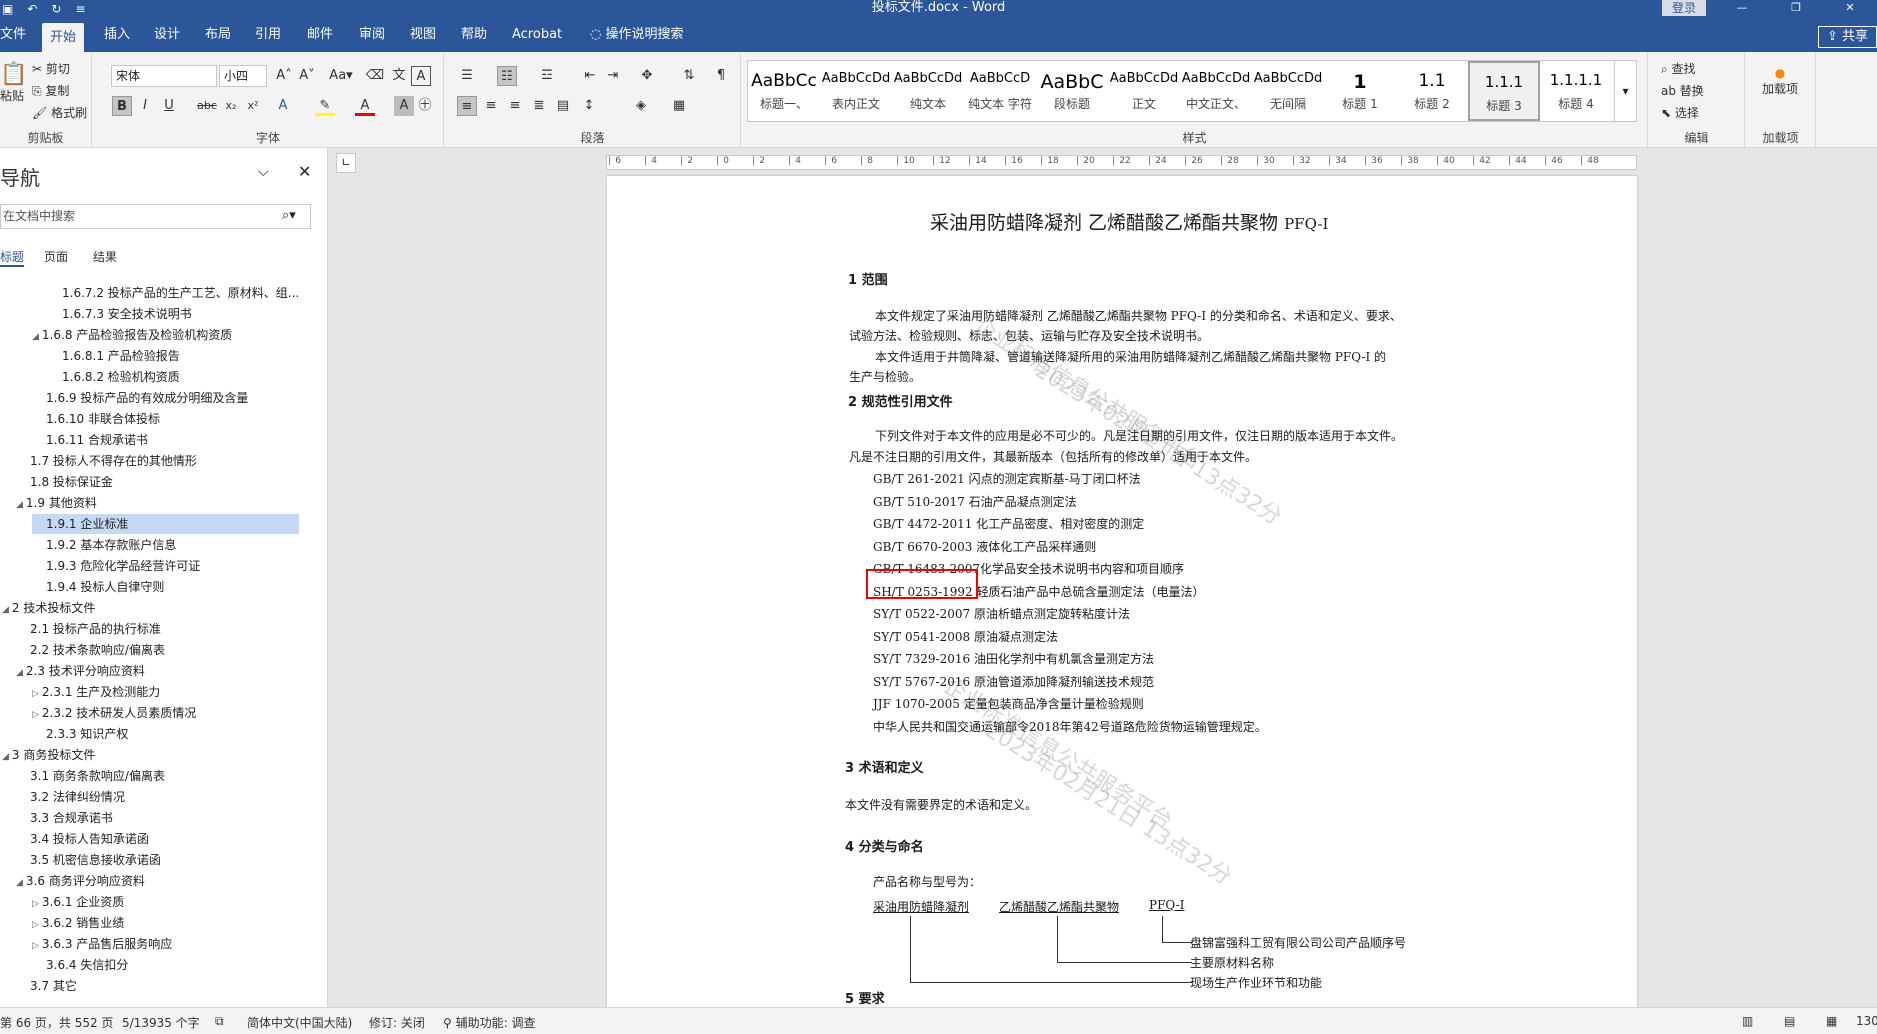 The width and height of the screenshot is (1877, 1034). What do you see at coordinates (96, 419) in the screenshot?
I see `nav-heading-item: 1.6.10 非联合体投标` at bounding box center [96, 419].